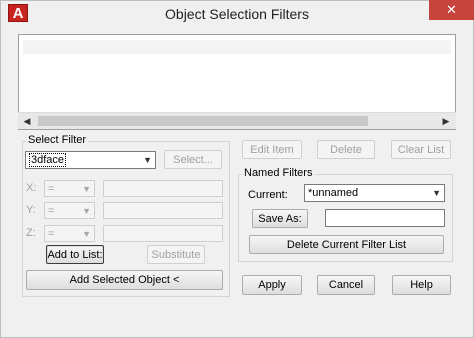  What do you see at coordinates (280, 218) in the screenshot?
I see `save-as-button: Save As:` at bounding box center [280, 218].